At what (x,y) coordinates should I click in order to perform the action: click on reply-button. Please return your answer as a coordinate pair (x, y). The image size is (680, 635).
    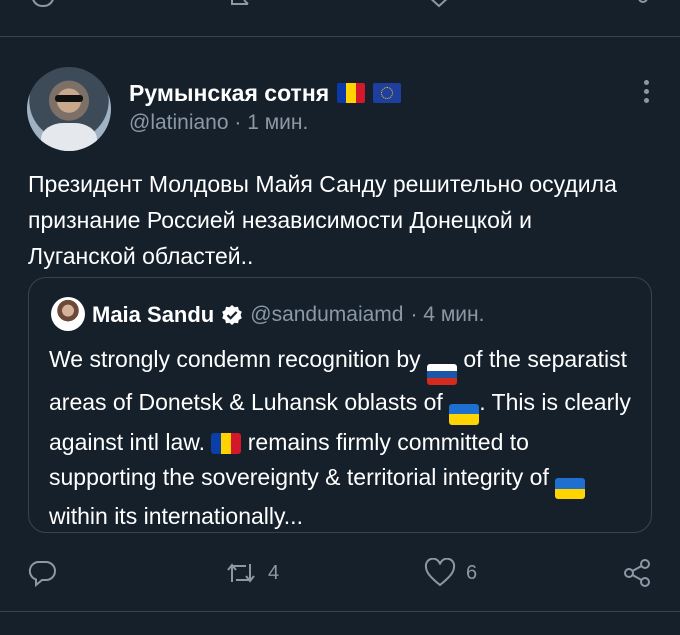
    Looking at the image, I should click on (42, 573).